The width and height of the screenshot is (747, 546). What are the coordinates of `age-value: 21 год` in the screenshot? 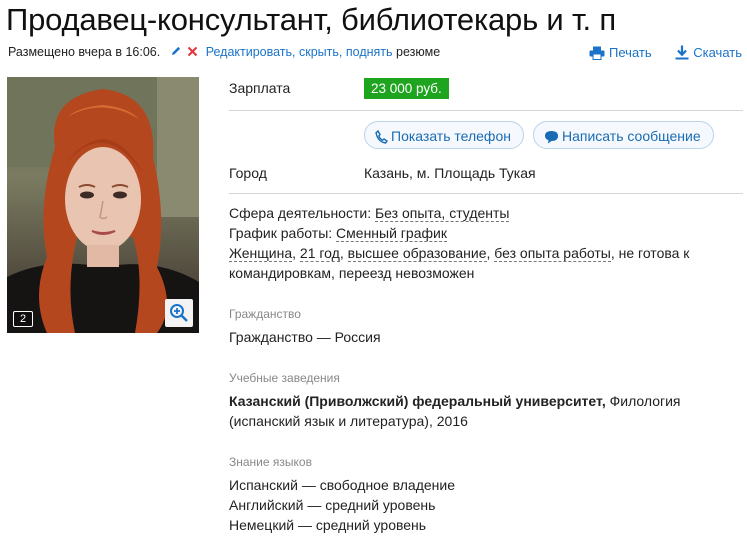 It's located at (319, 253).